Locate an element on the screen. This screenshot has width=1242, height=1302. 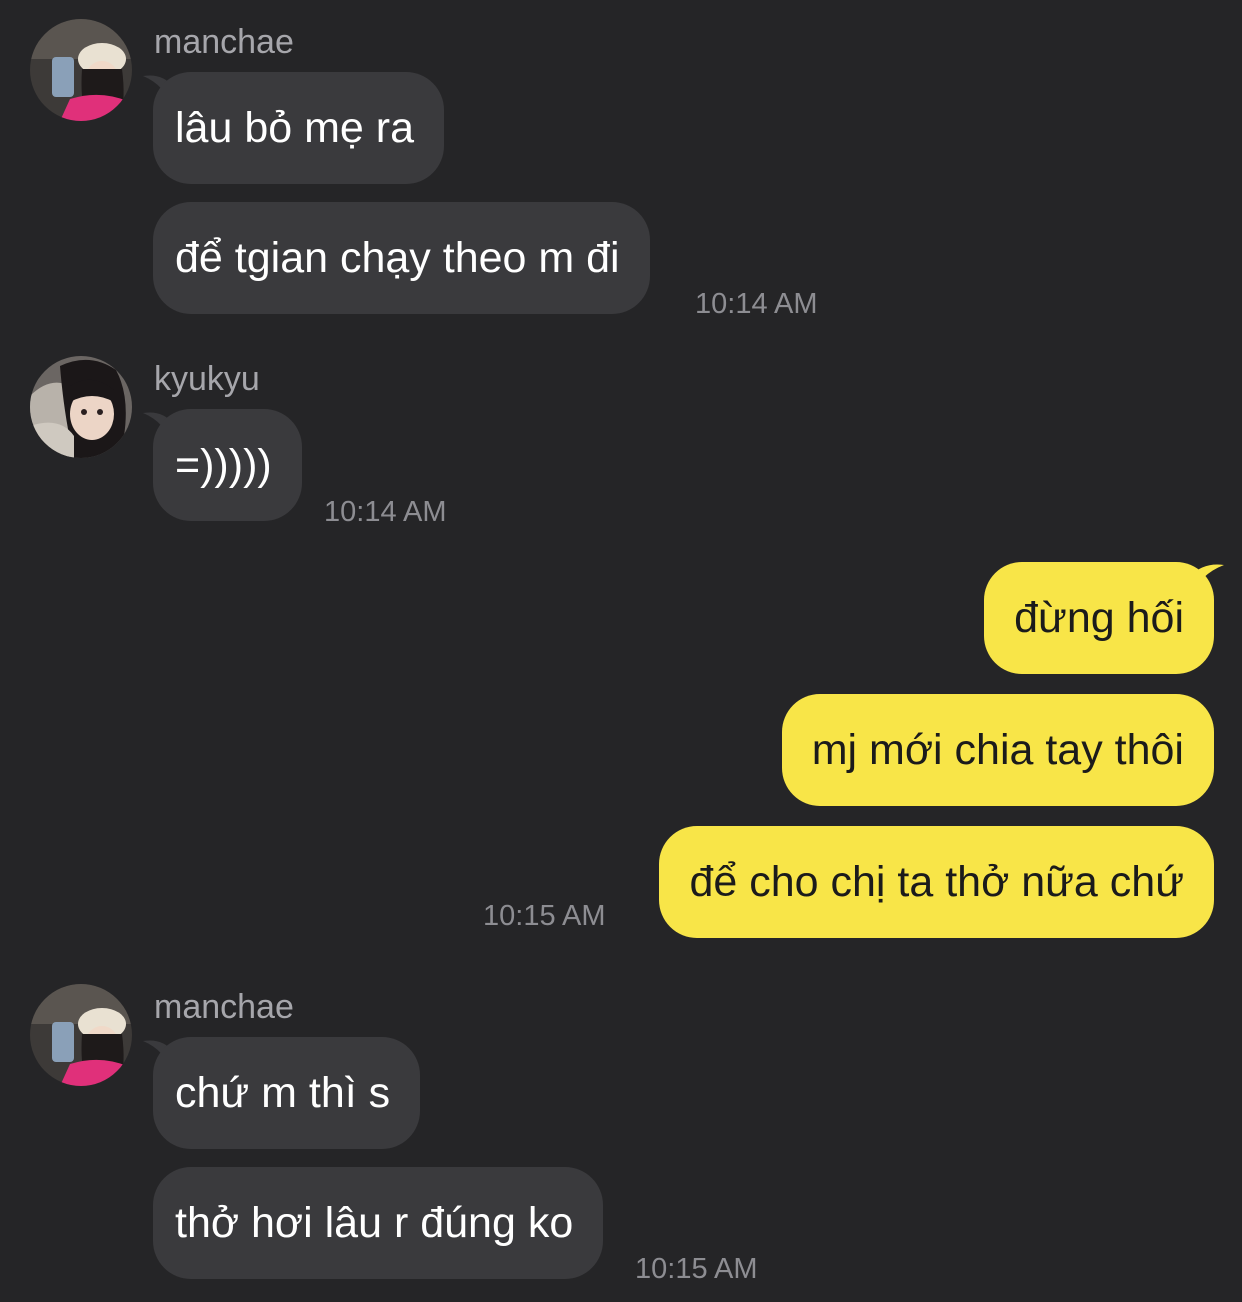
message-bubble-outgoing: đừng hối is located at coordinates (1099, 618).